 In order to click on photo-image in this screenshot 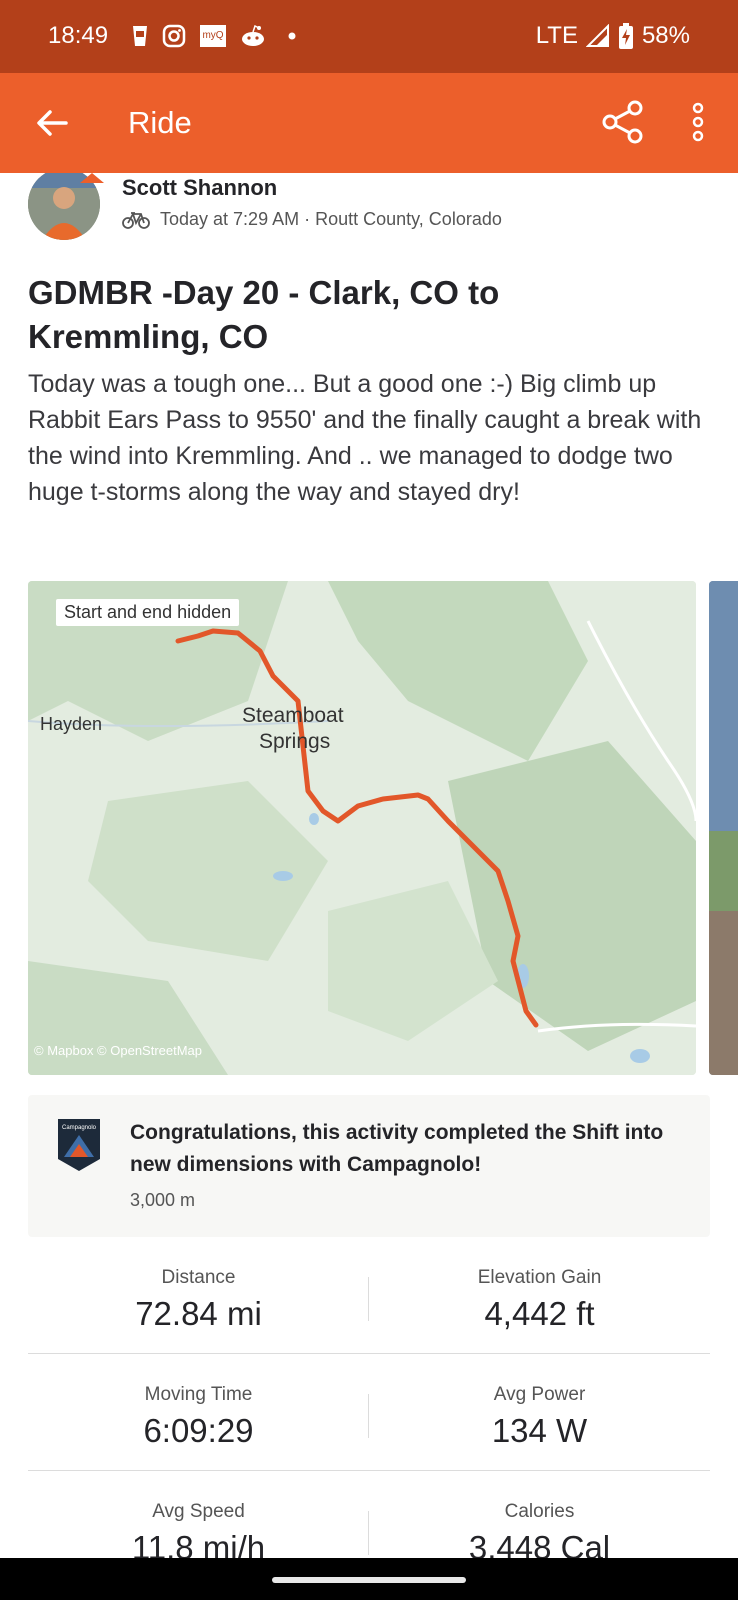, I will do `click(723, 828)`.